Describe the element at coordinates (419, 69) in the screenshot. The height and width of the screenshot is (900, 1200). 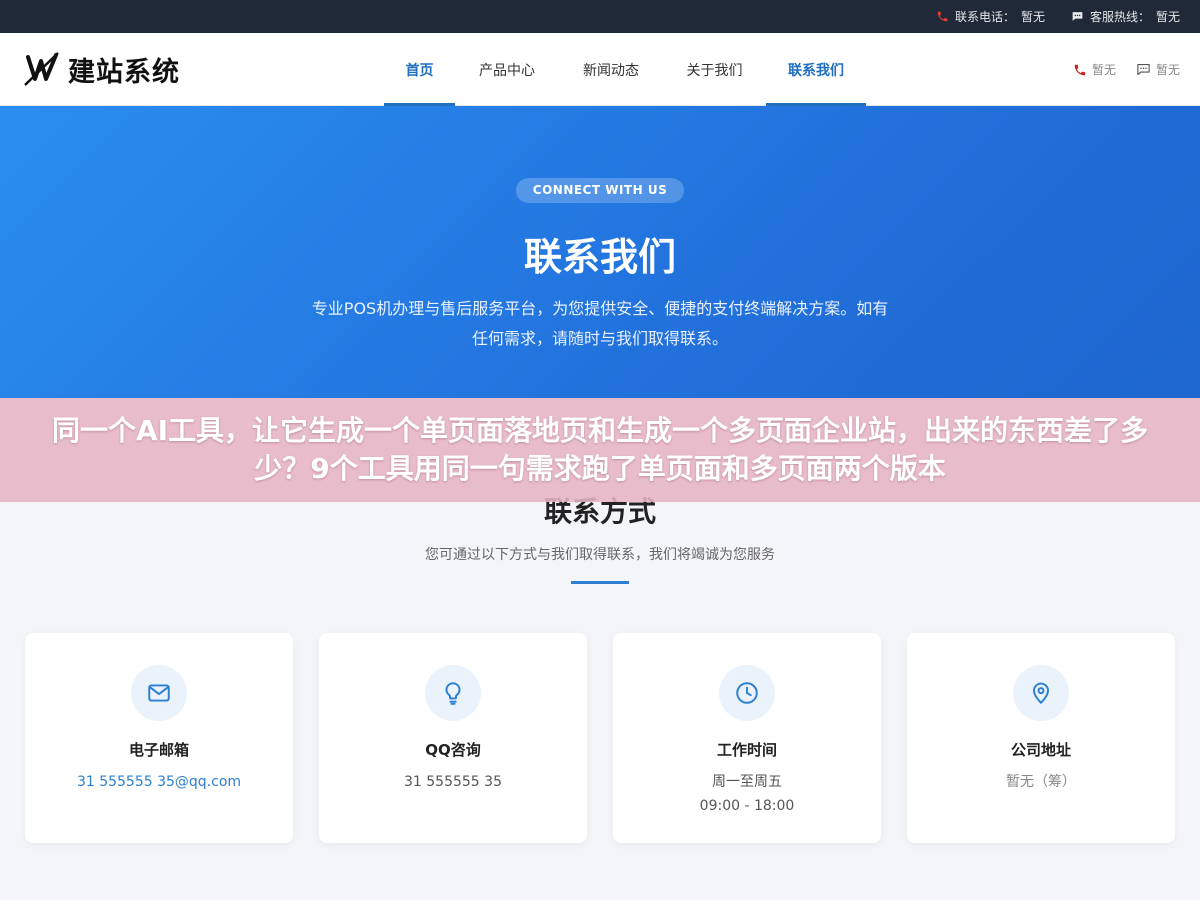
I see `nav-item-home: 首页` at that location.